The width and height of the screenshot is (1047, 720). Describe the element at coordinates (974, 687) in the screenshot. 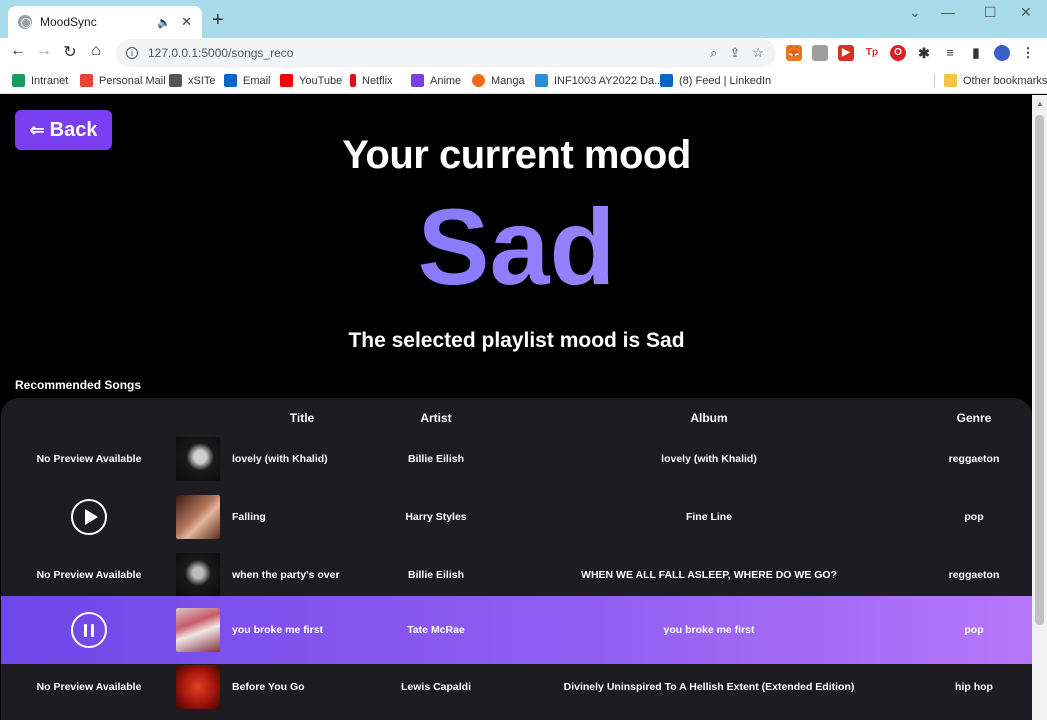

I see `song-genre: hip hop` at that location.